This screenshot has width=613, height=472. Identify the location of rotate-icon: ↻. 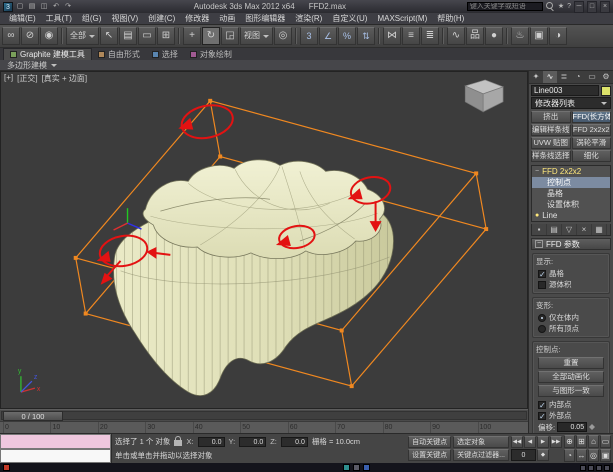
(211, 36).